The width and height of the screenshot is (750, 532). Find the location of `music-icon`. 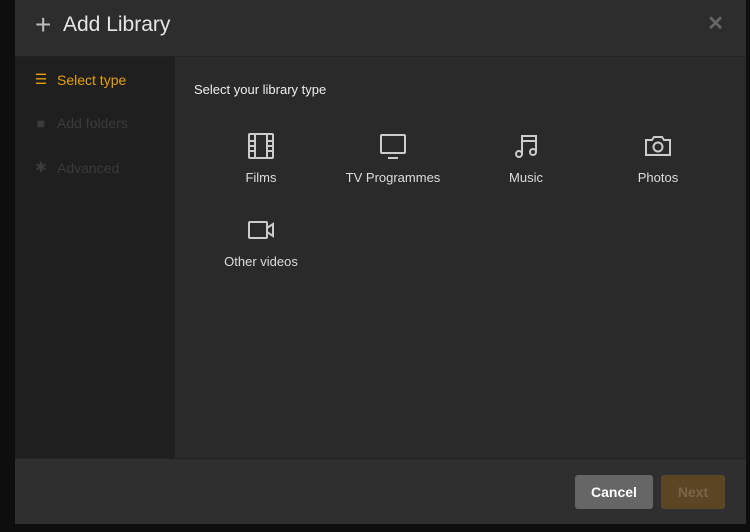

music-icon is located at coordinates (526, 146).